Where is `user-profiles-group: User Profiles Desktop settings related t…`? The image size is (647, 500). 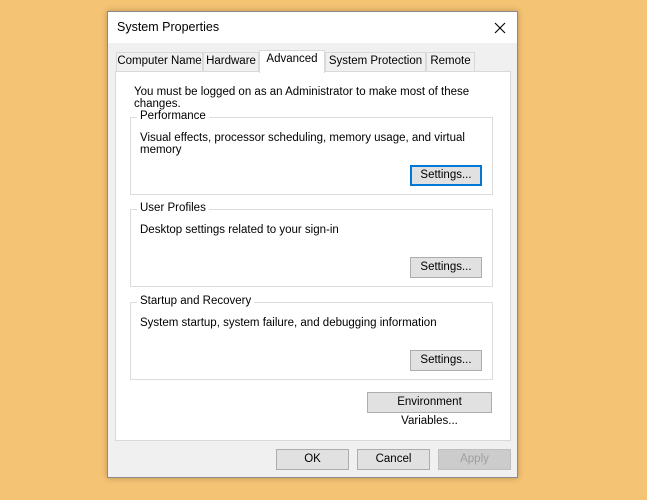
user-profiles-group: User Profiles Desktop settings related t… is located at coordinates (311, 244).